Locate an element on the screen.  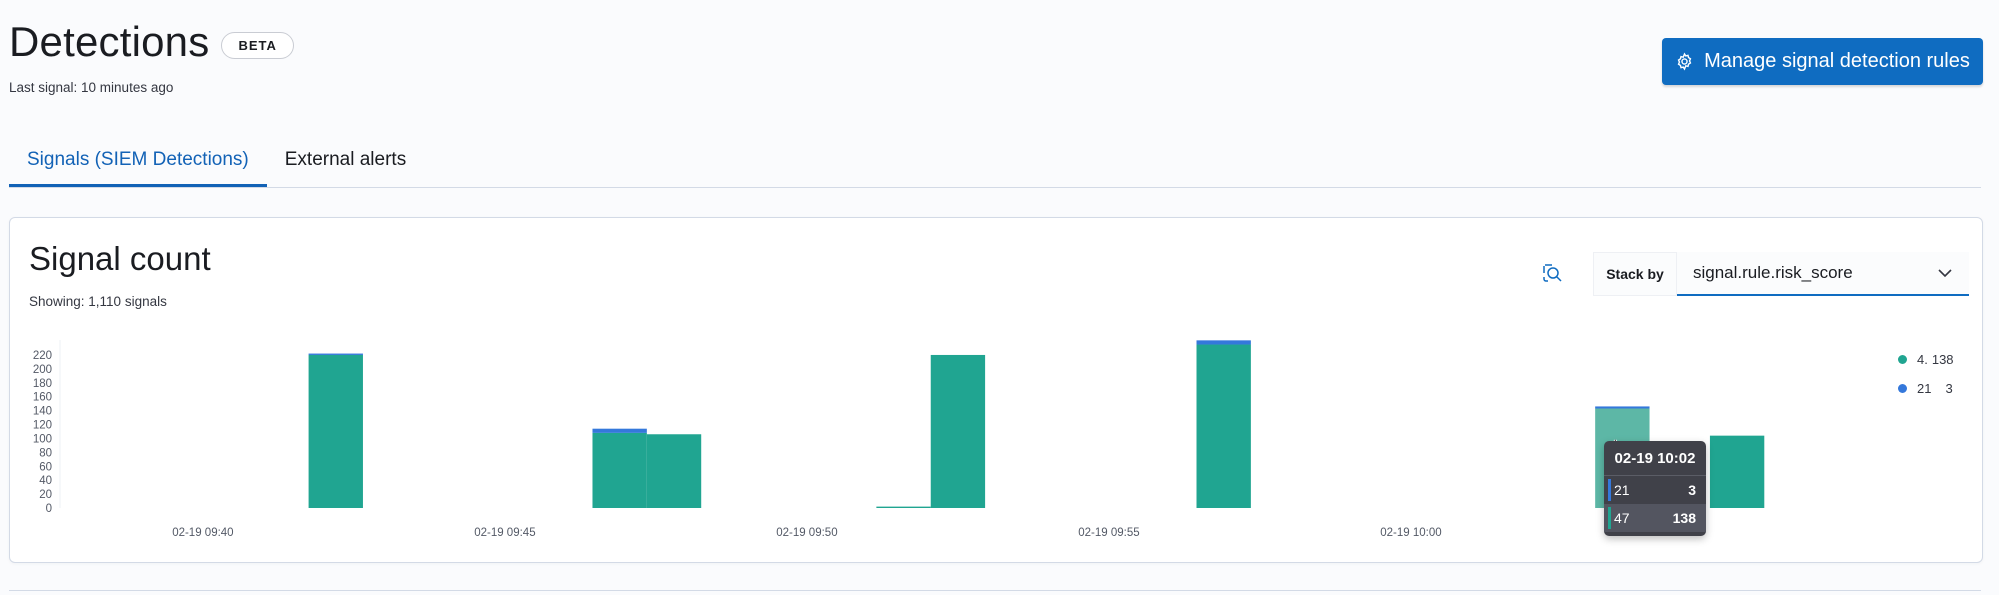
last-signal-text: Last signal: 10 minutes ago is located at coordinates (91, 87).